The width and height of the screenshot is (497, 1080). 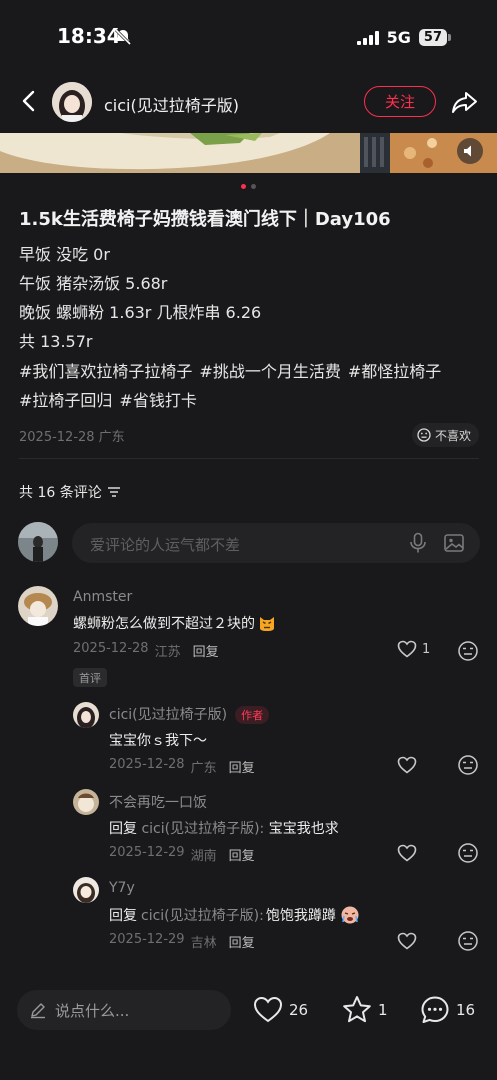 I want to click on author-name: cici(见过拉椅子版), so click(x=171, y=104).